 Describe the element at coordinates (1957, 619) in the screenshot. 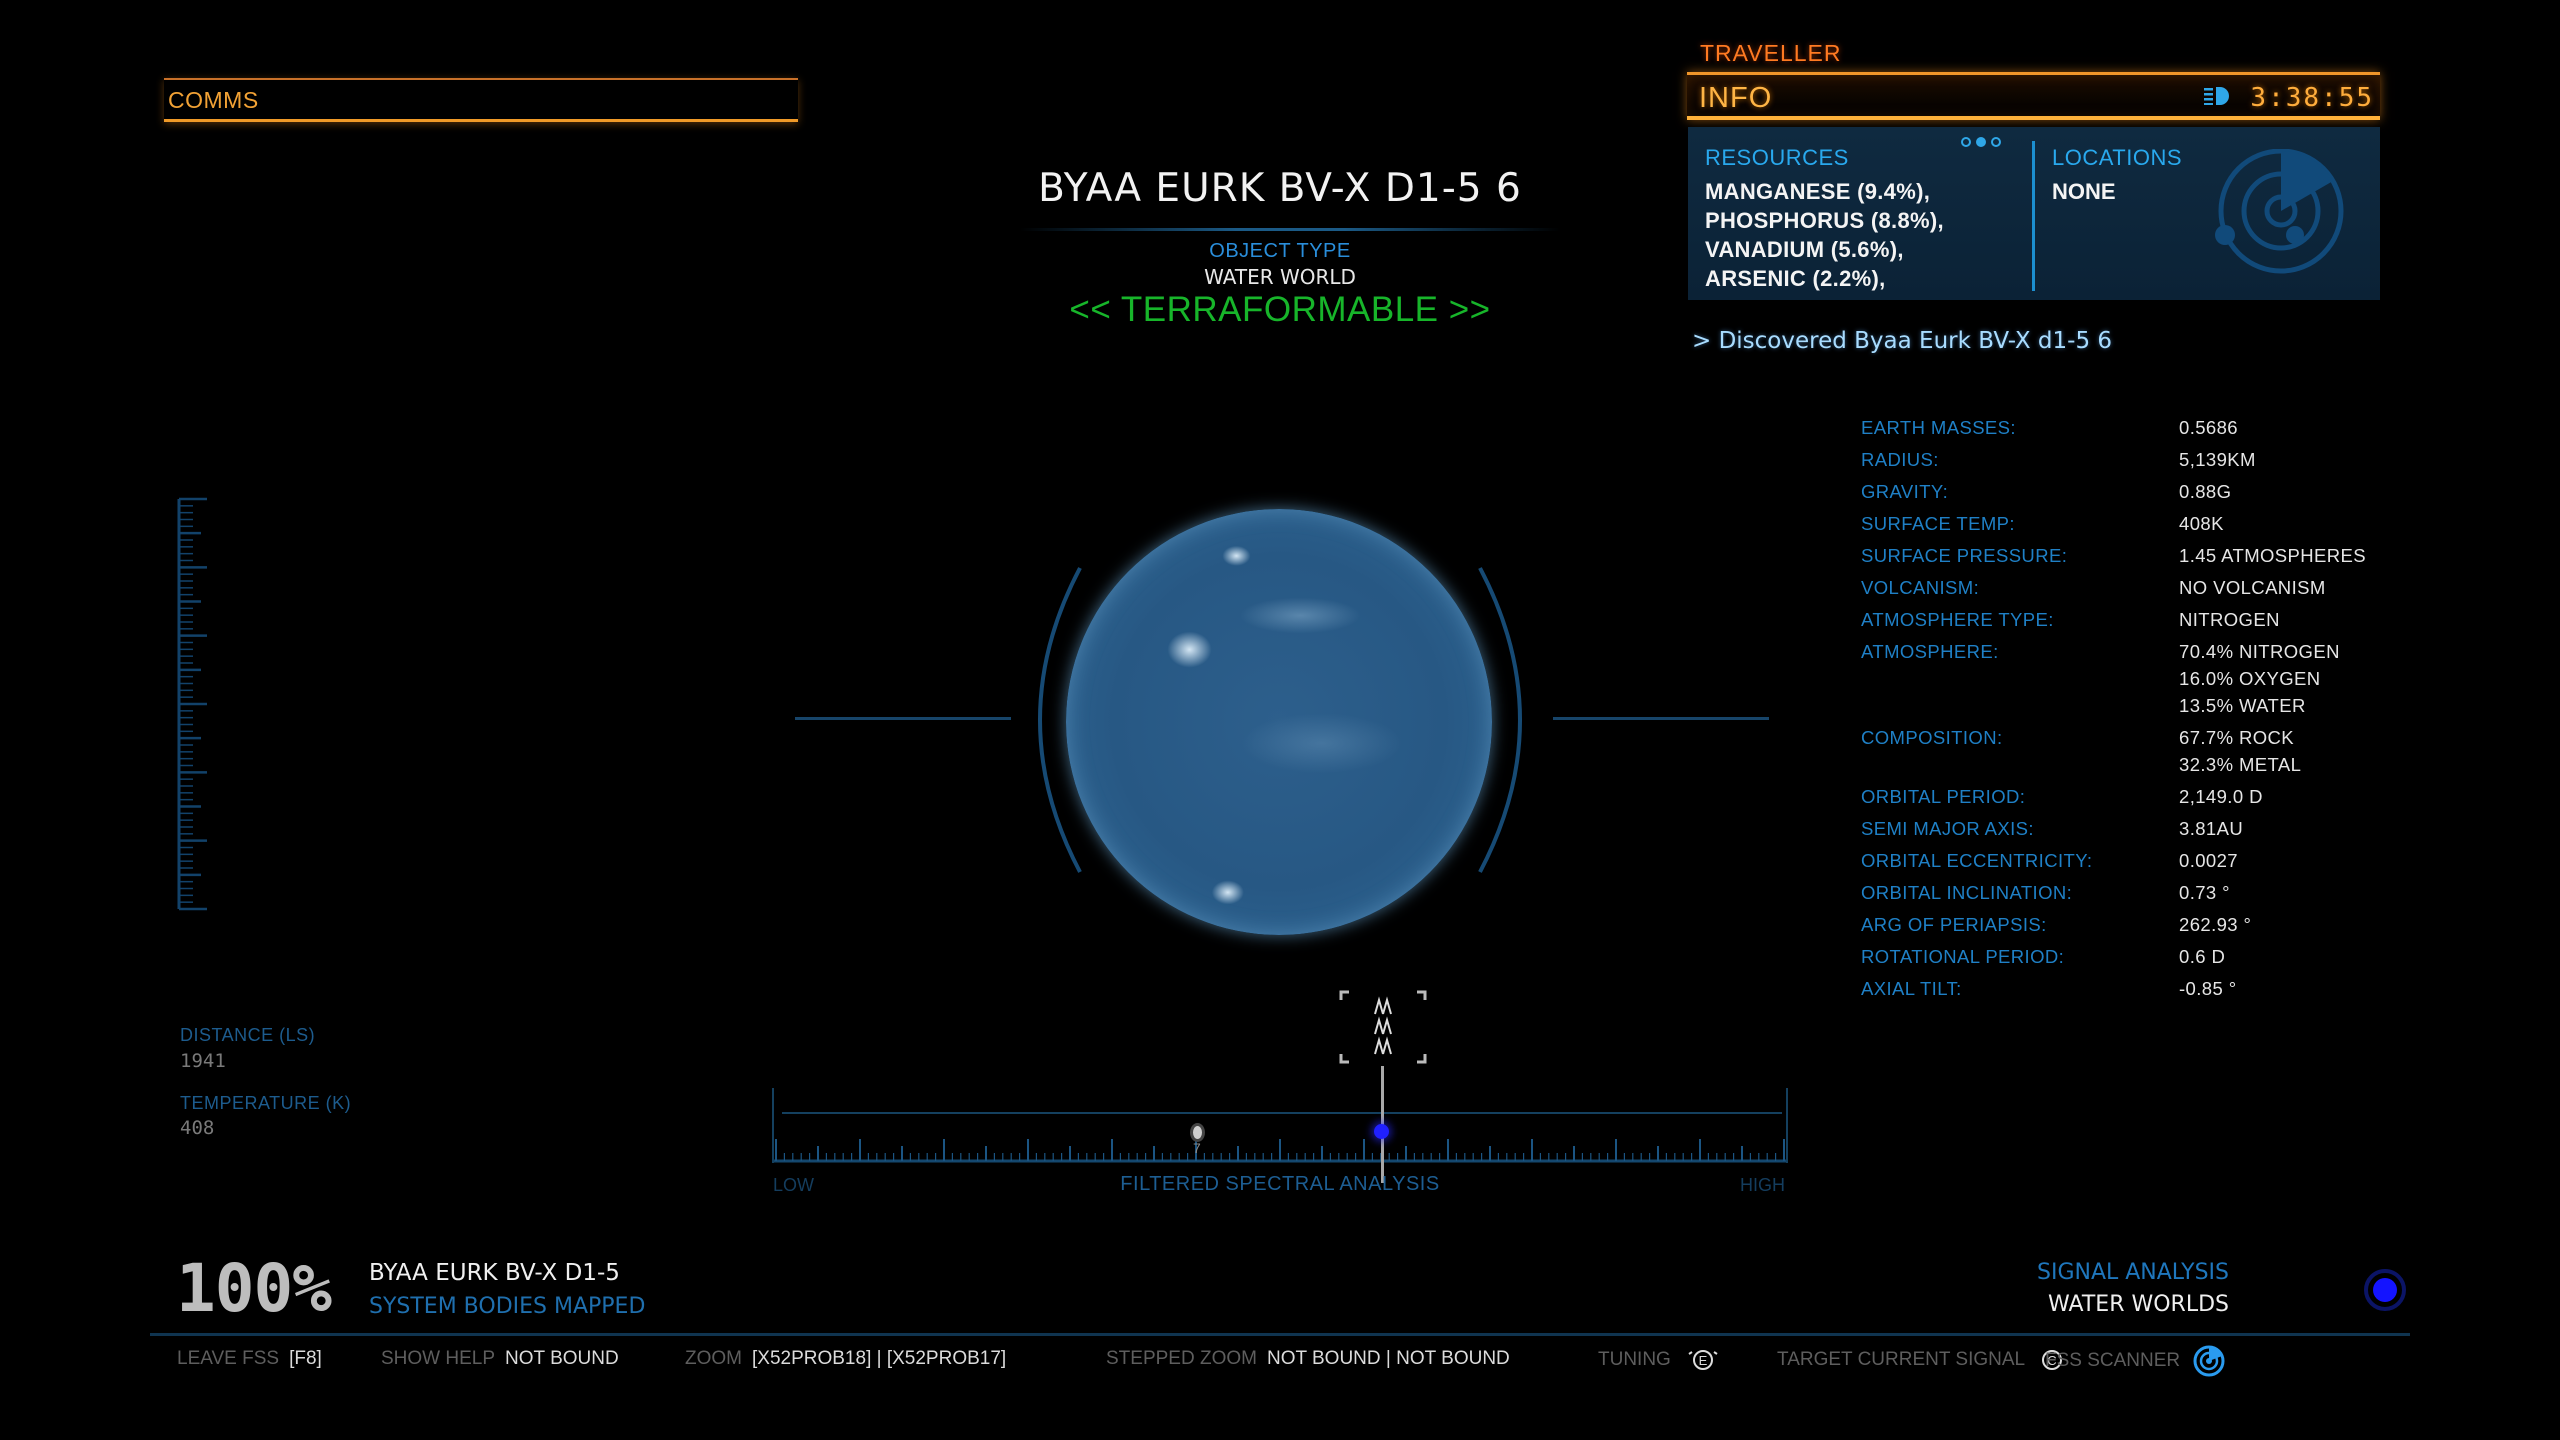

I see `stat-label: ATMOSPHERE TYPE:` at that location.